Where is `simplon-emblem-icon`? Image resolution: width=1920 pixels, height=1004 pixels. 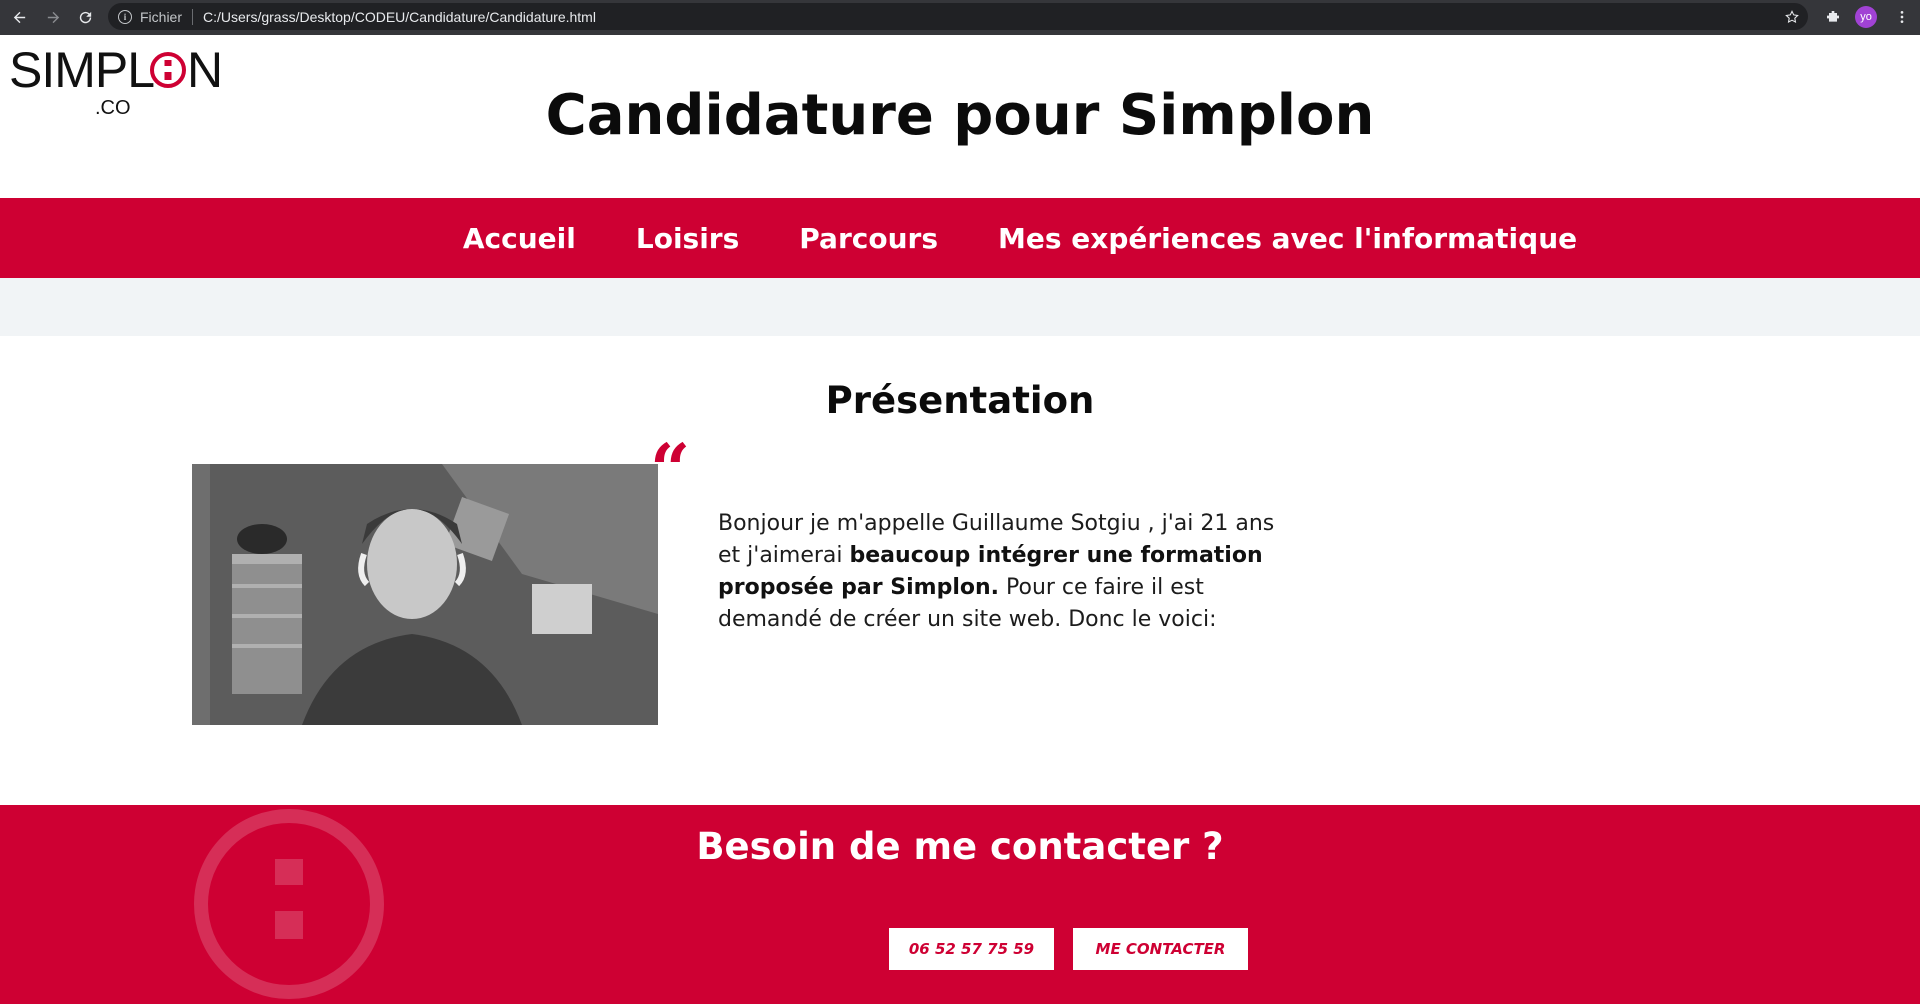 simplon-emblem-icon is located at coordinates (289, 904).